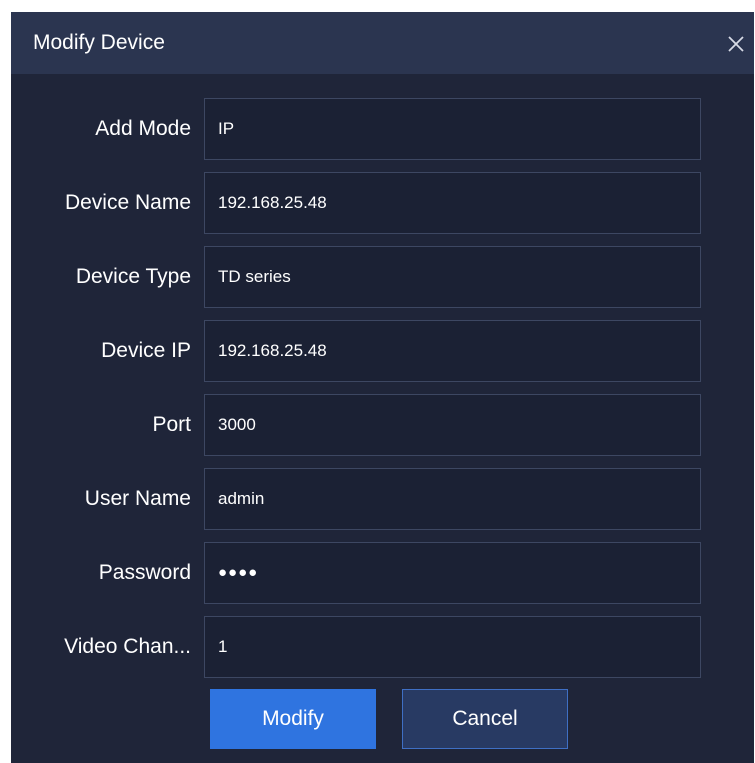 This screenshot has height=763, width=755. Describe the element at coordinates (382, 43) in the screenshot. I see `dialog-titlebar: Modify Device` at that location.